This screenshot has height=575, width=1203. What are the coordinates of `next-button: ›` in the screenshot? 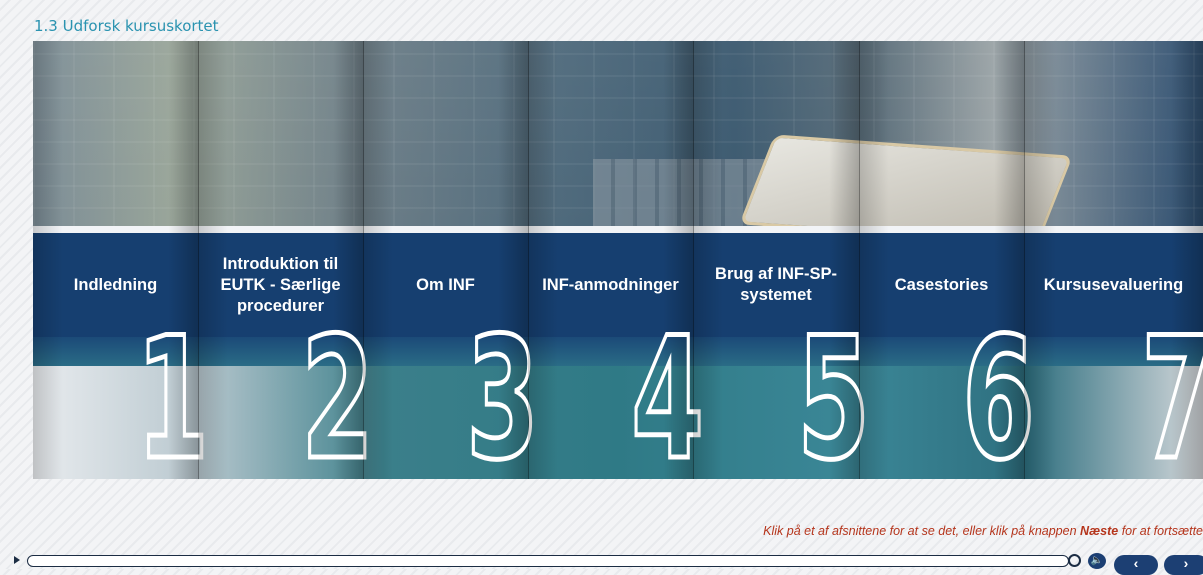 It's located at (1183, 565).